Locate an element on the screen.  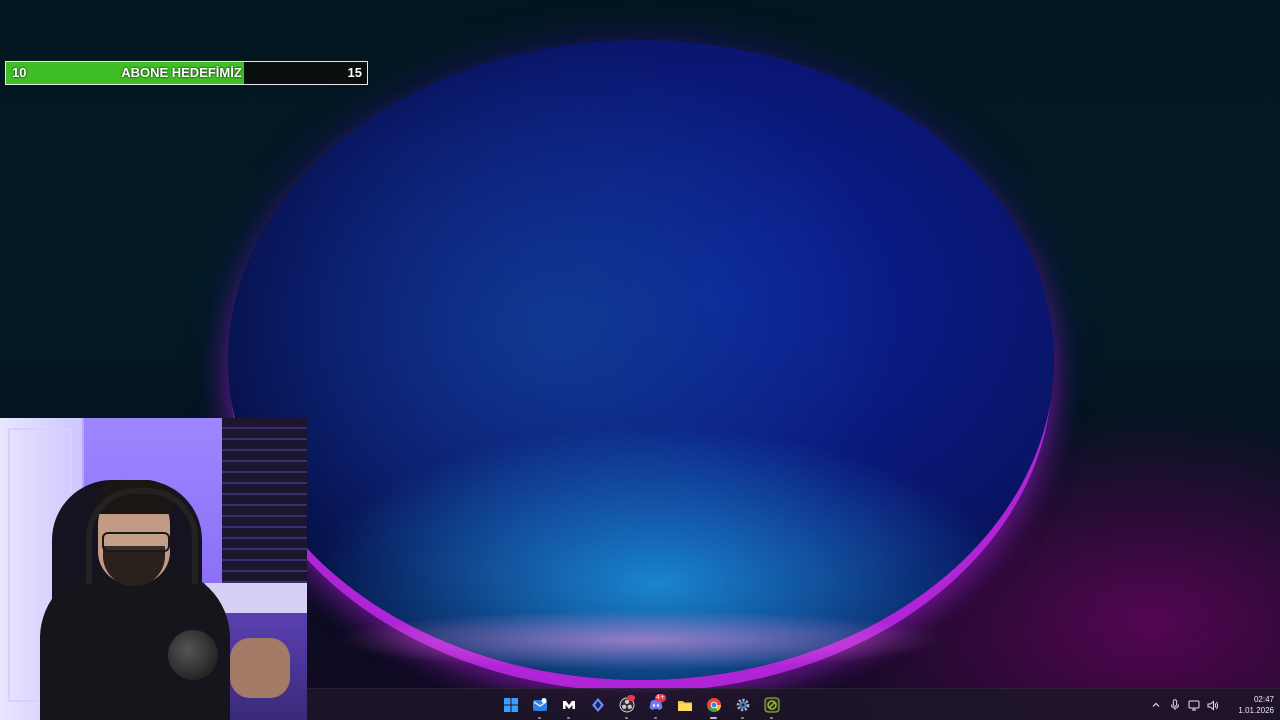
system-tray: 02:47 1.01.2026 is located at coordinates (1213, 704).